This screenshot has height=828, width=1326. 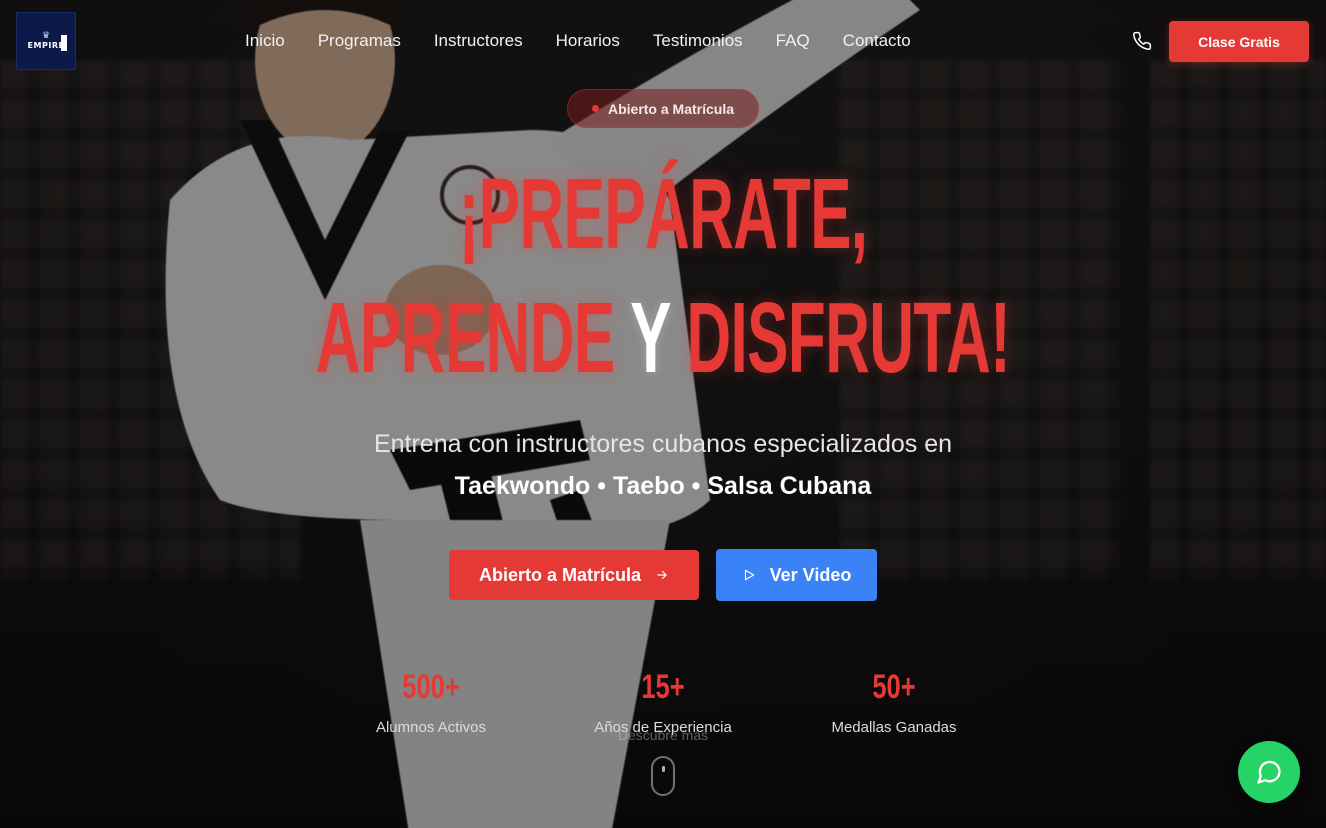 I want to click on stat-label: Alumnos Activos, so click(x=431, y=727).